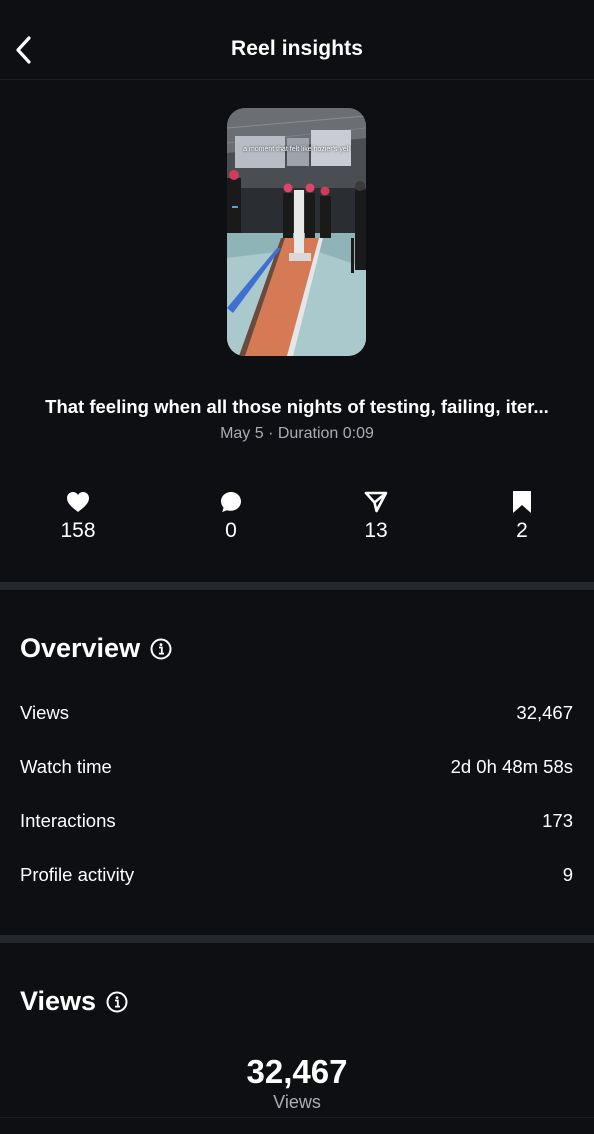 The height and width of the screenshot is (1134, 594). I want to click on reel-meta: May 5 · Duration 0:09, so click(297, 433).